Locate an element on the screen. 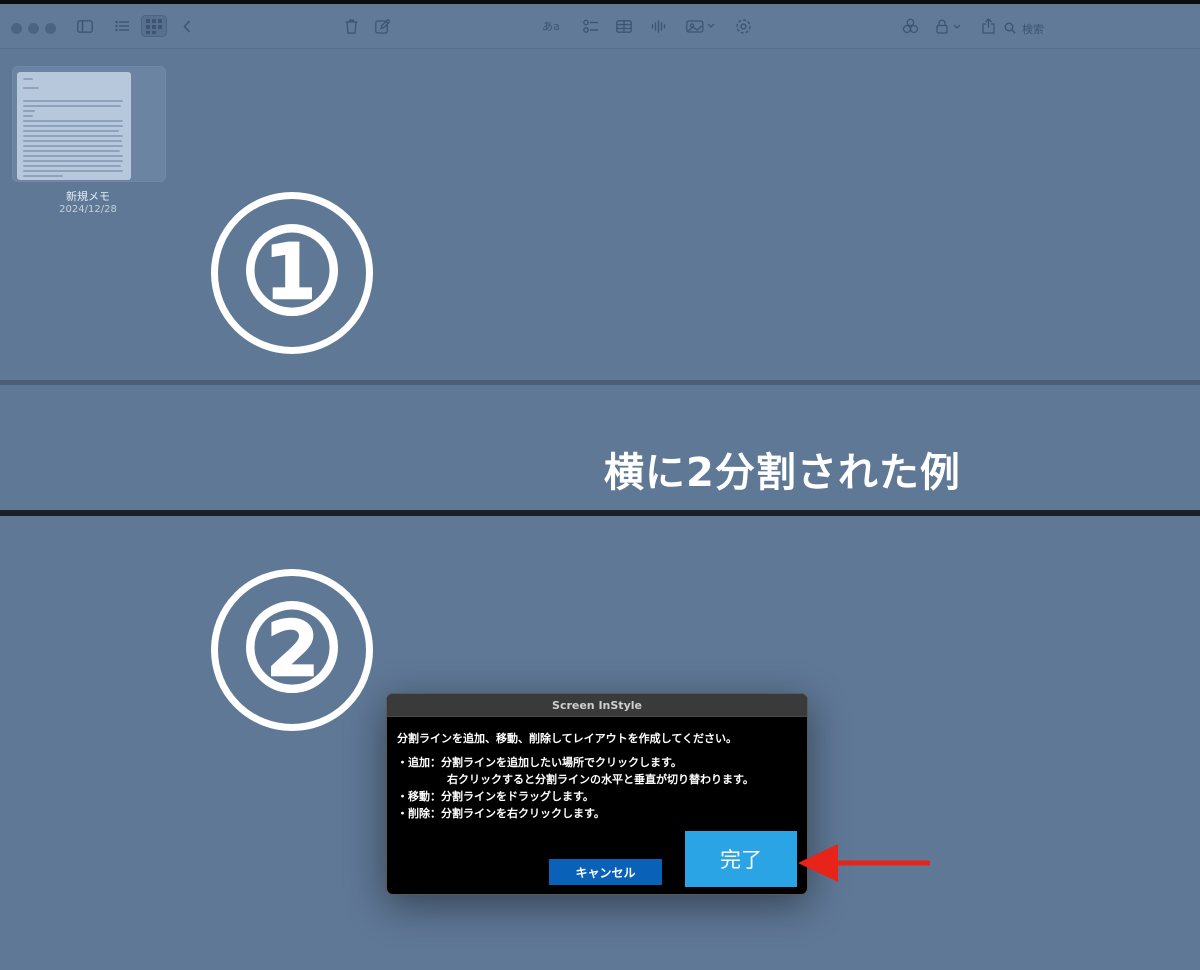 The width and height of the screenshot is (1200, 970). note-date: 2024/12/28 is located at coordinates (88, 209).